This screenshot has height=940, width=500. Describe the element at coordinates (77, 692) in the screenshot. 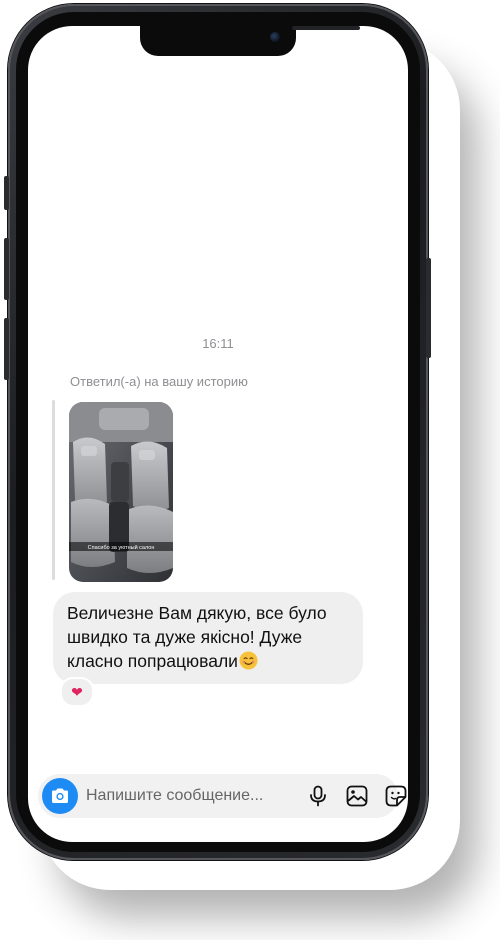

I see `heart-reaction: ❤` at that location.